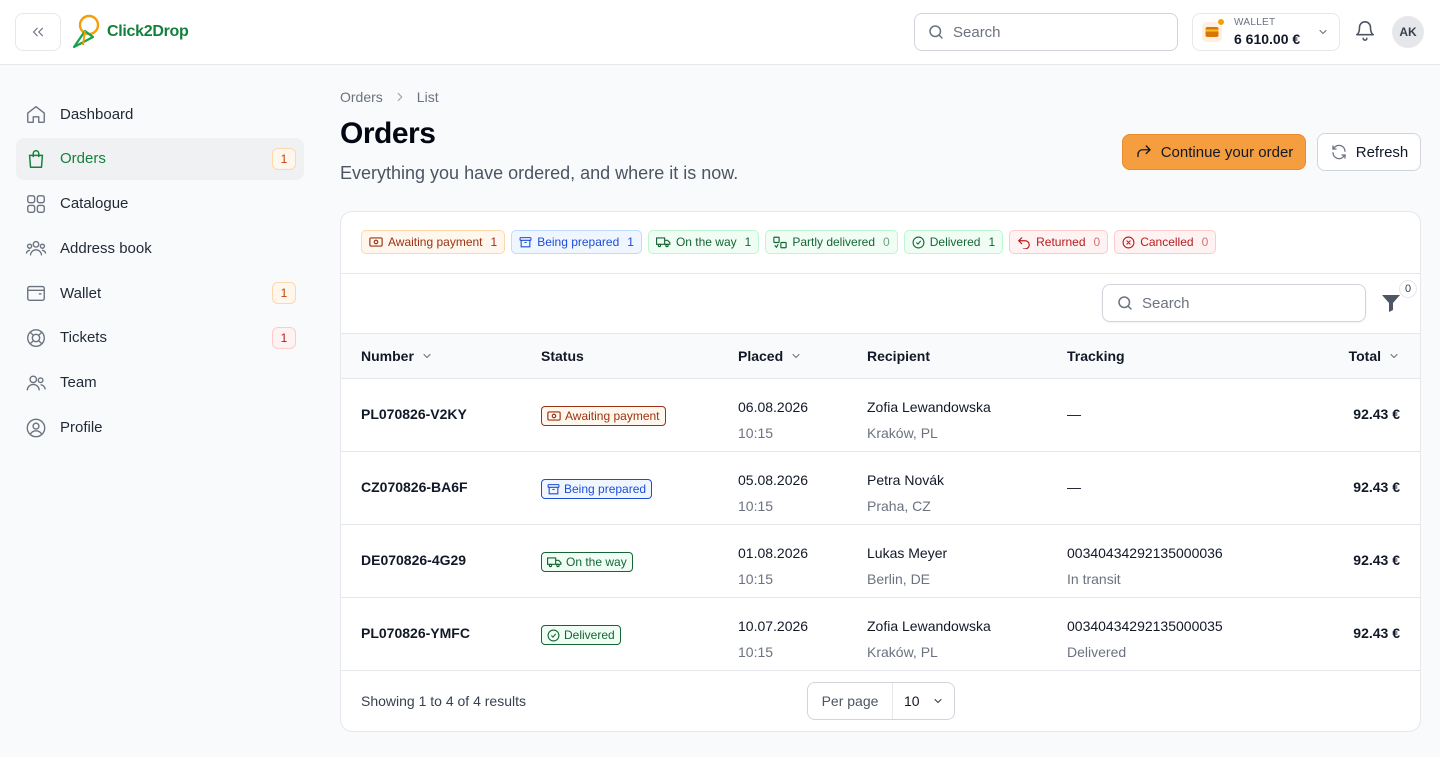 Image resolution: width=1440 pixels, height=757 pixels. What do you see at coordinates (773, 407) in the screenshot?
I see `placed-date: 06.08.2026` at bounding box center [773, 407].